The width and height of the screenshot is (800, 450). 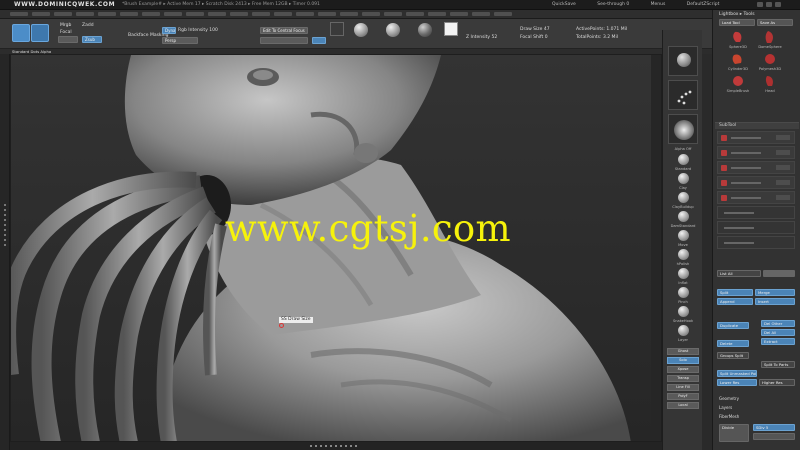 I want to click on polyf-button: PolyF, so click(x=683, y=396).